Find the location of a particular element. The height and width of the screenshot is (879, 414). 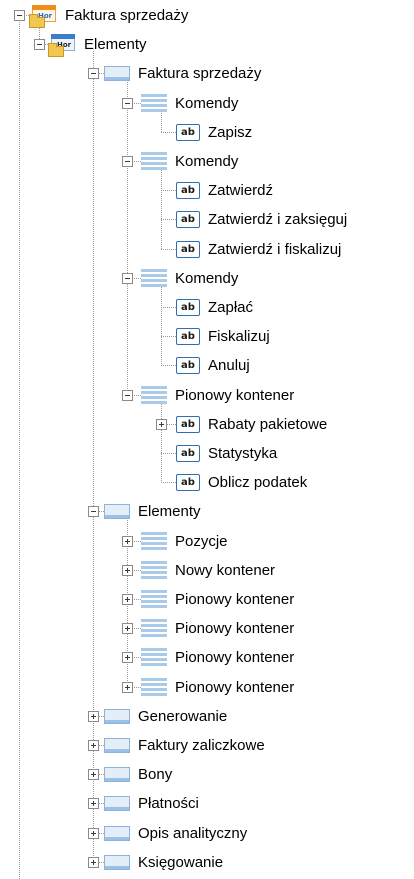

tree-node-label: Księgowanie is located at coordinates (181, 862).